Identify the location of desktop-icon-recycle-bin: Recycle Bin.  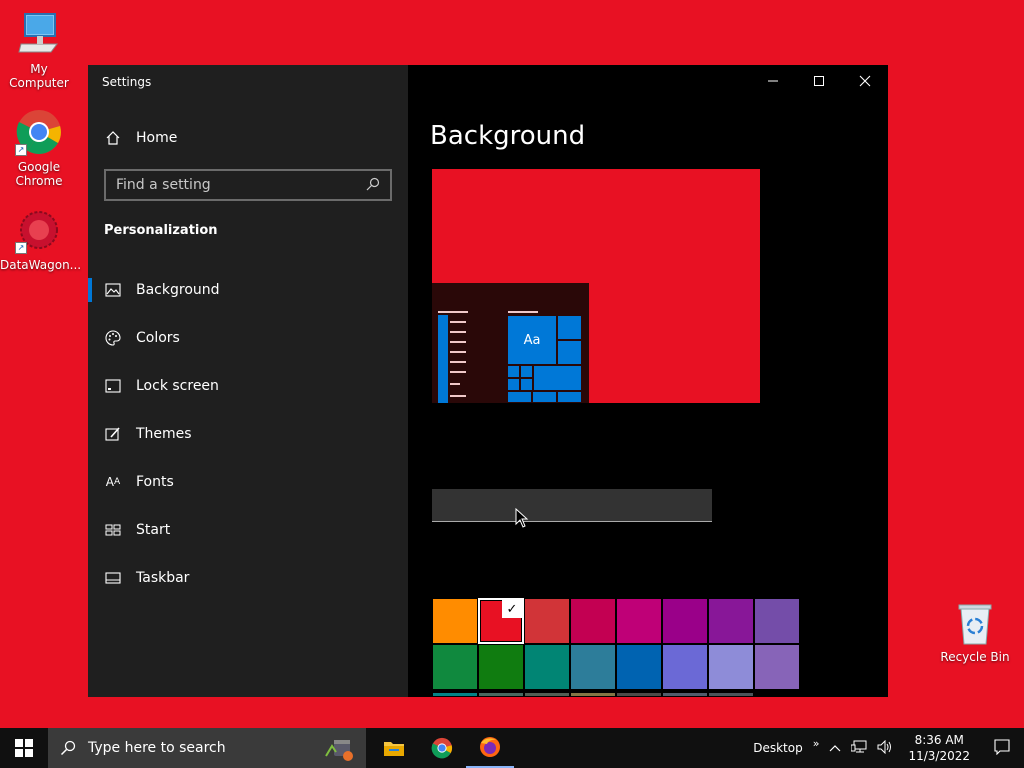
(975, 633).